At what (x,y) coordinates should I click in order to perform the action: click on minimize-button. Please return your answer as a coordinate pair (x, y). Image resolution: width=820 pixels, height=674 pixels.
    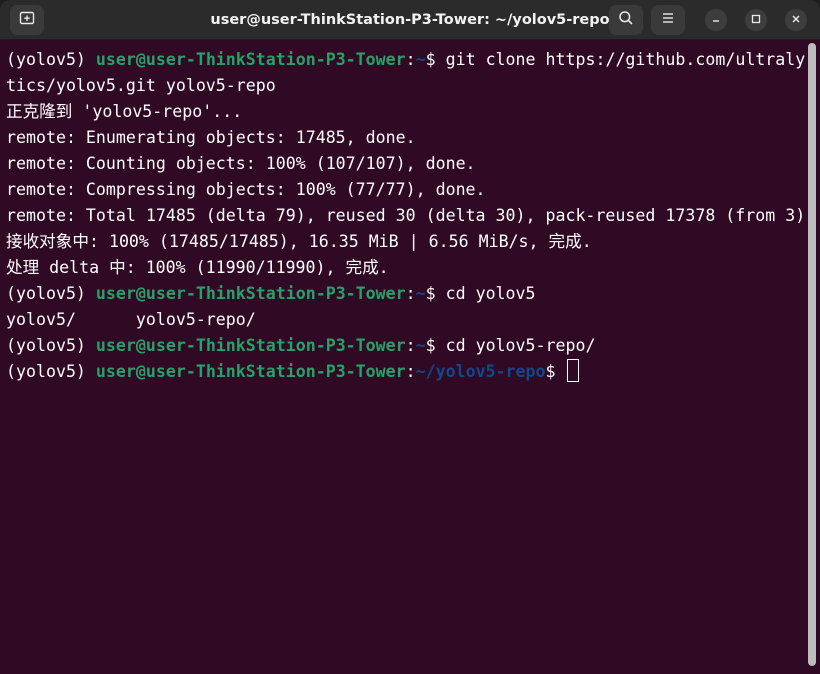
    Looking at the image, I should click on (716, 20).